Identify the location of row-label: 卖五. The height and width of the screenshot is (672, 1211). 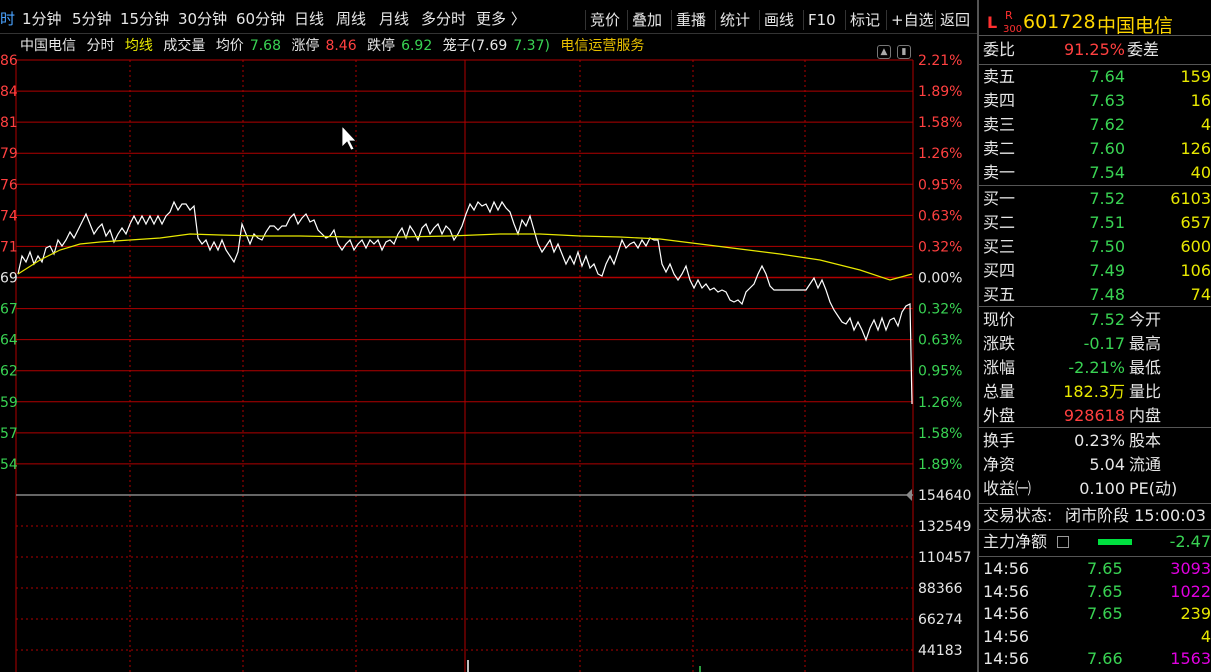
(999, 76).